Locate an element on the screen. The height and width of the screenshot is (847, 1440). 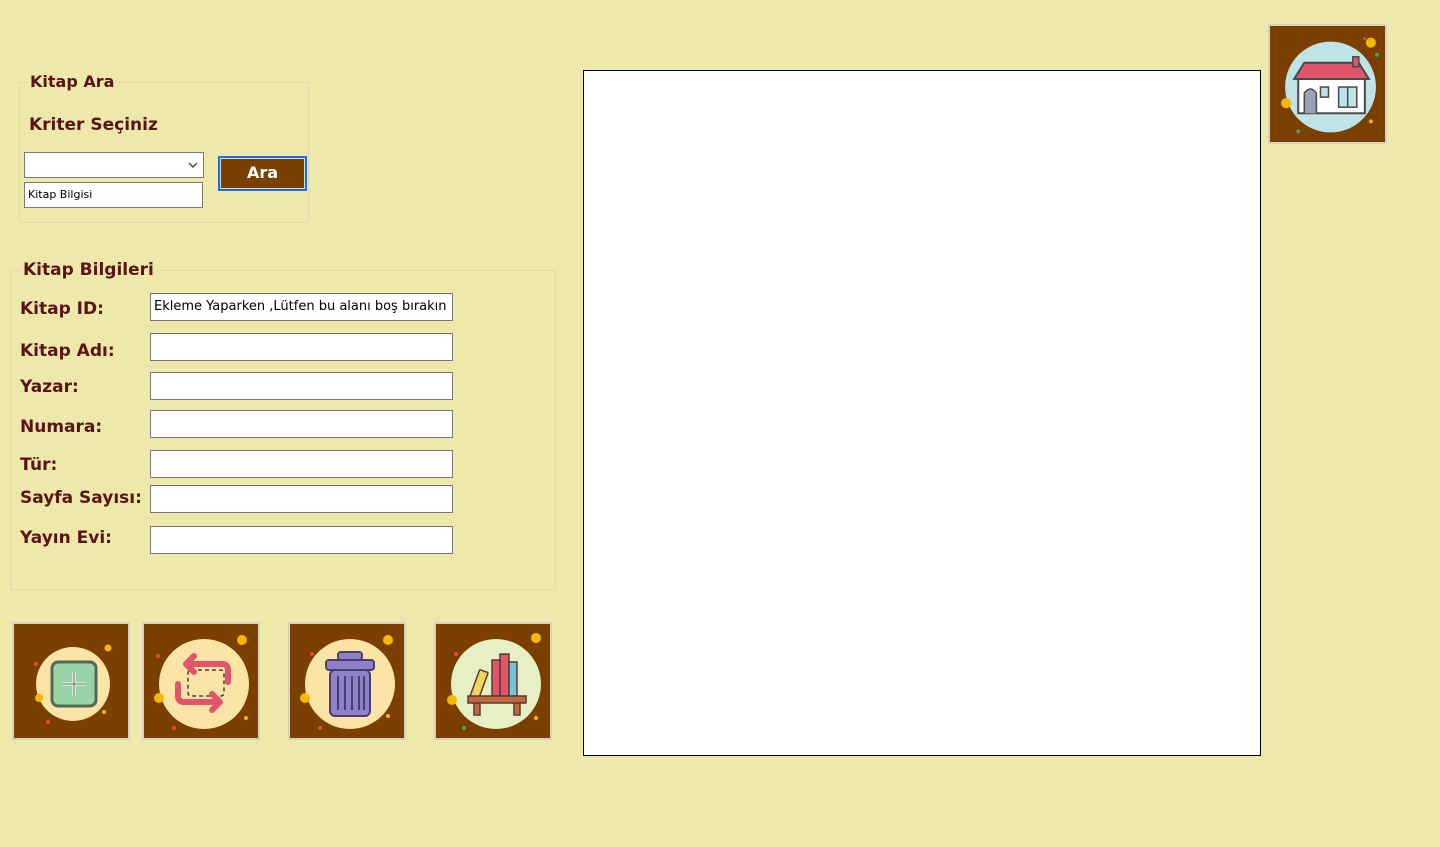
search-button: Ara is located at coordinates (262, 173).